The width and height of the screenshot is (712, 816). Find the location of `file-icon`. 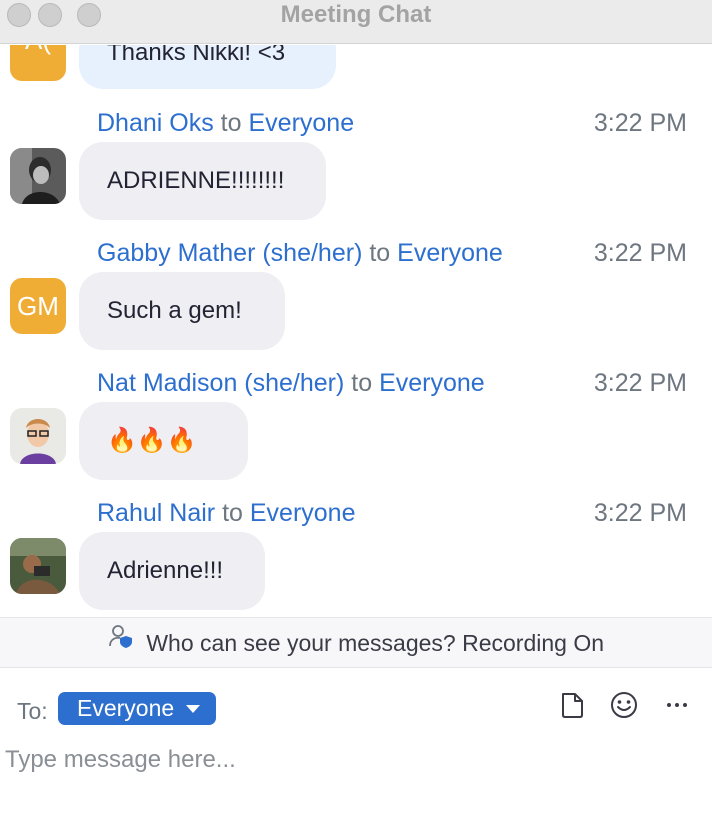

file-icon is located at coordinates (572, 705).